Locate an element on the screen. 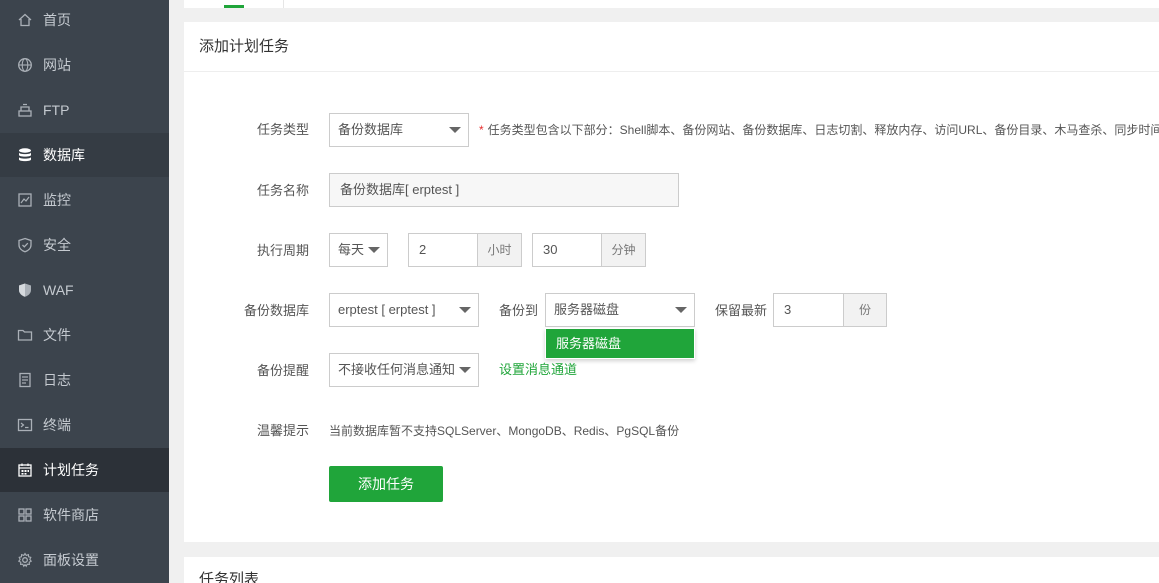 The image size is (1159, 583). backup-db-value: erptest [ erptest ] is located at coordinates (387, 309).